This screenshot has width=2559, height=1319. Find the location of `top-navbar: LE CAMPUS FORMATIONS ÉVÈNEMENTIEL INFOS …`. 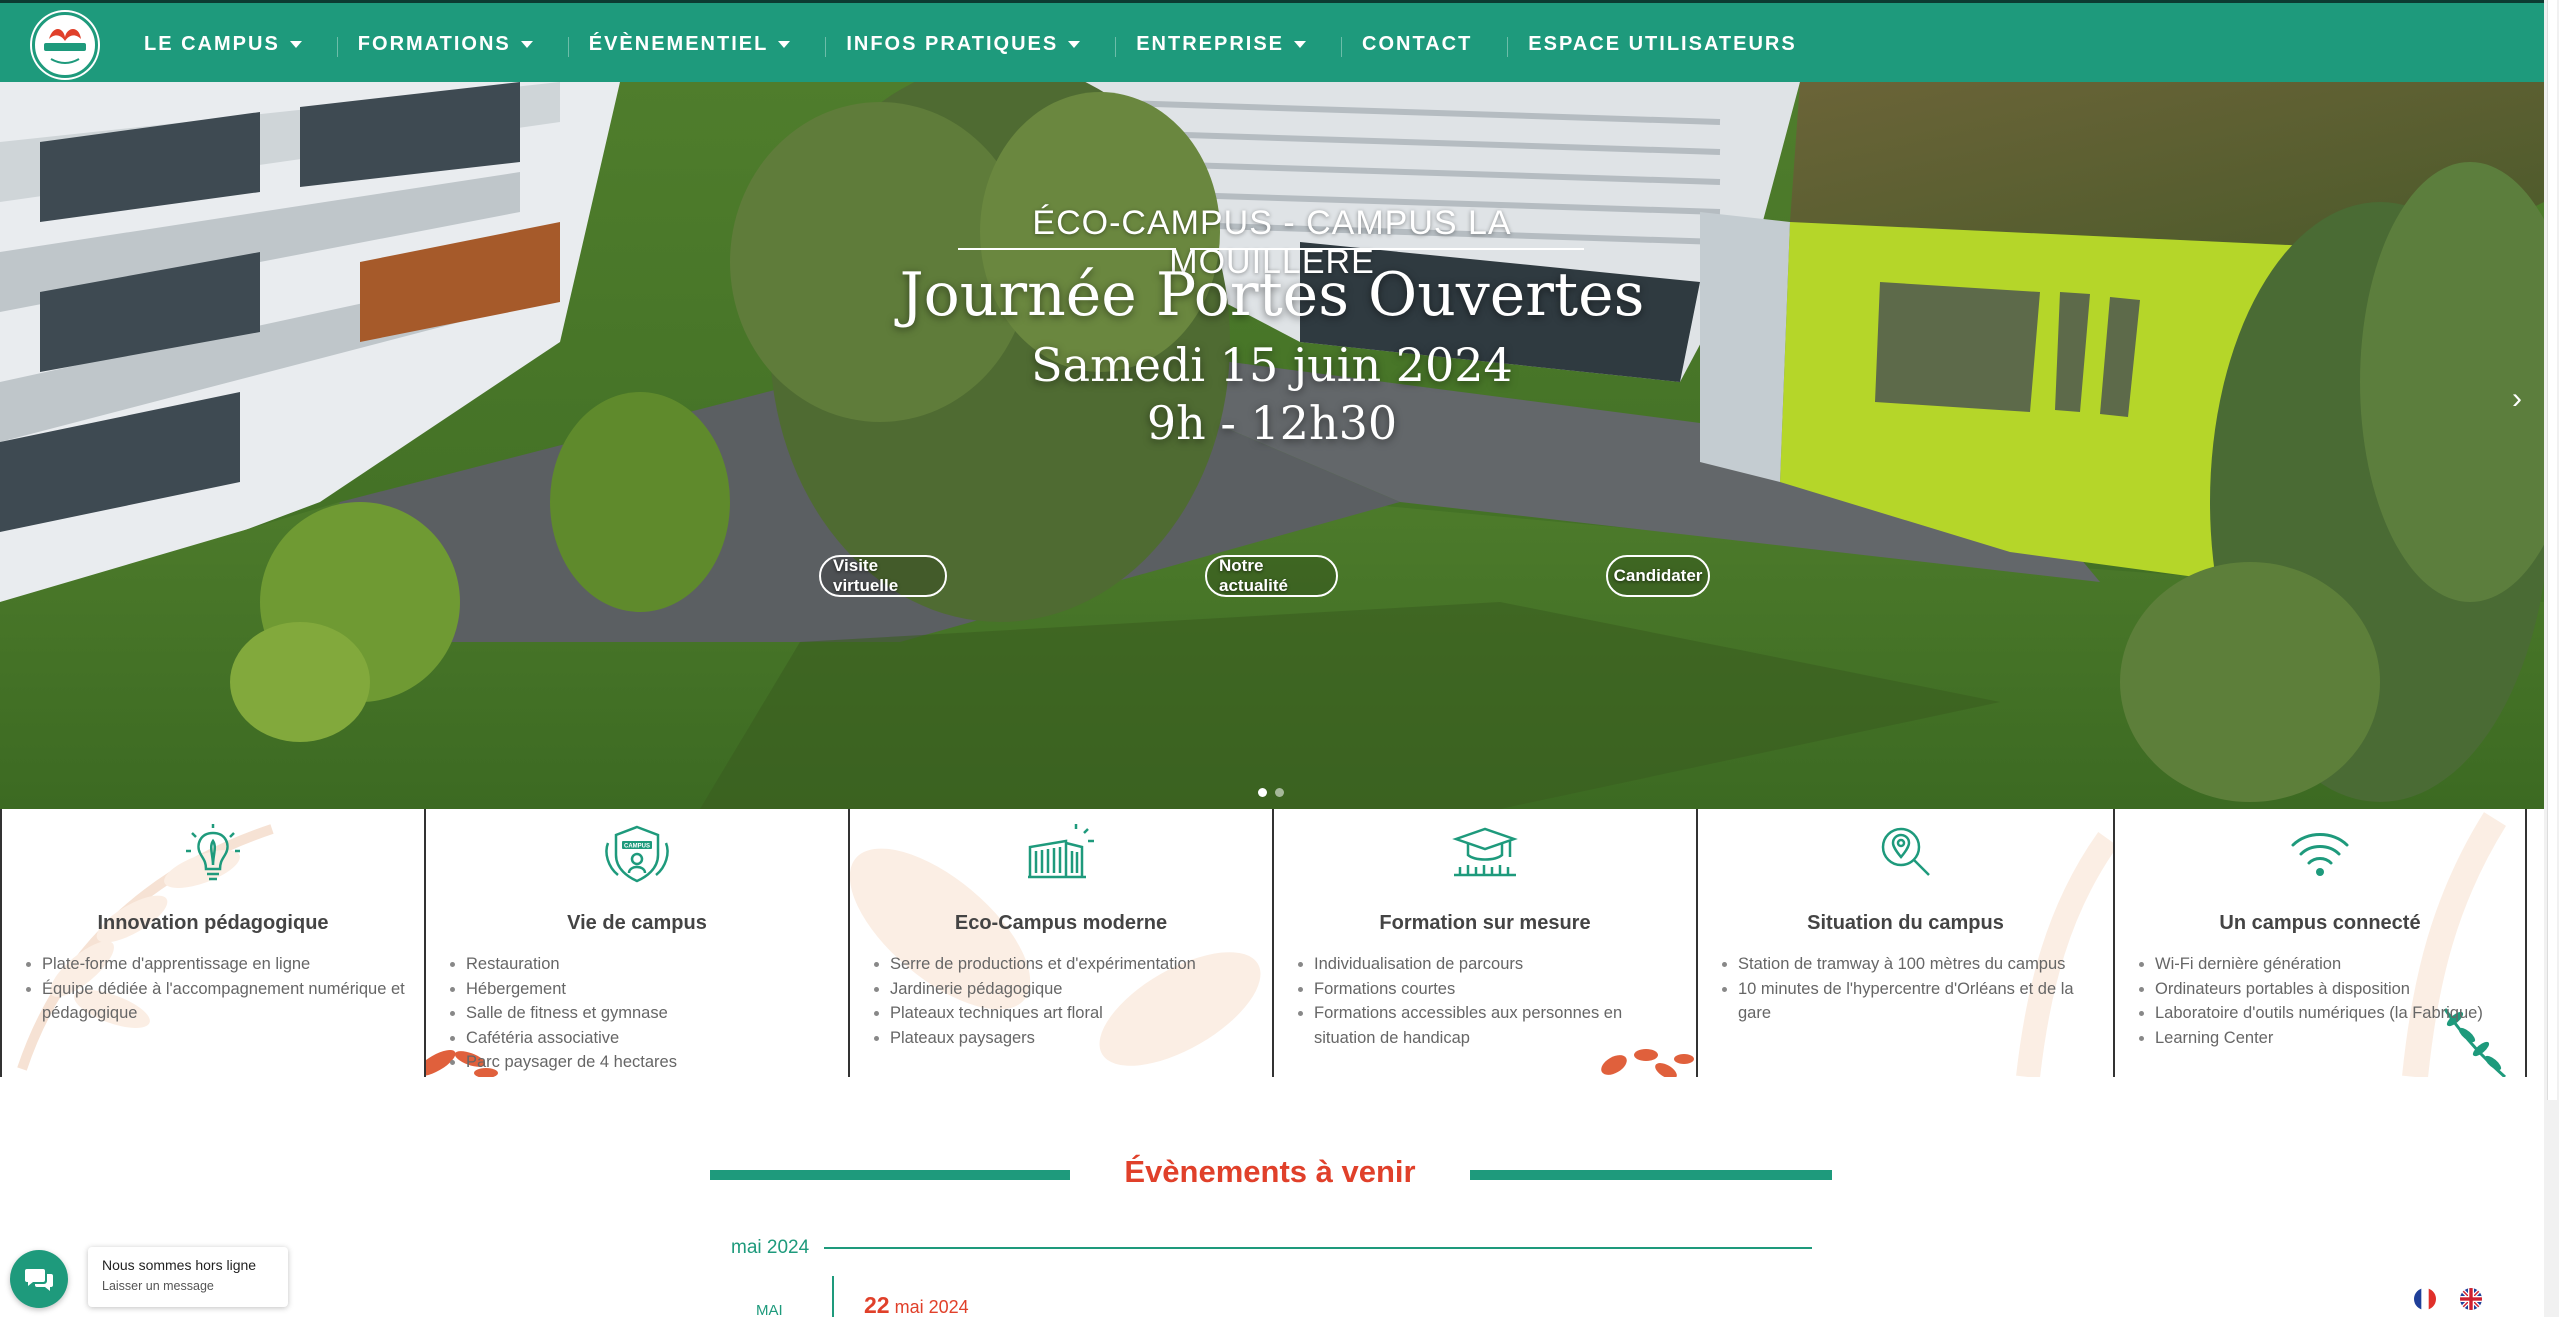

top-navbar: LE CAMPUS FORMATIONS ÉVÈNEMENTIEL INFOS … is located at coordinates (1272, 41).